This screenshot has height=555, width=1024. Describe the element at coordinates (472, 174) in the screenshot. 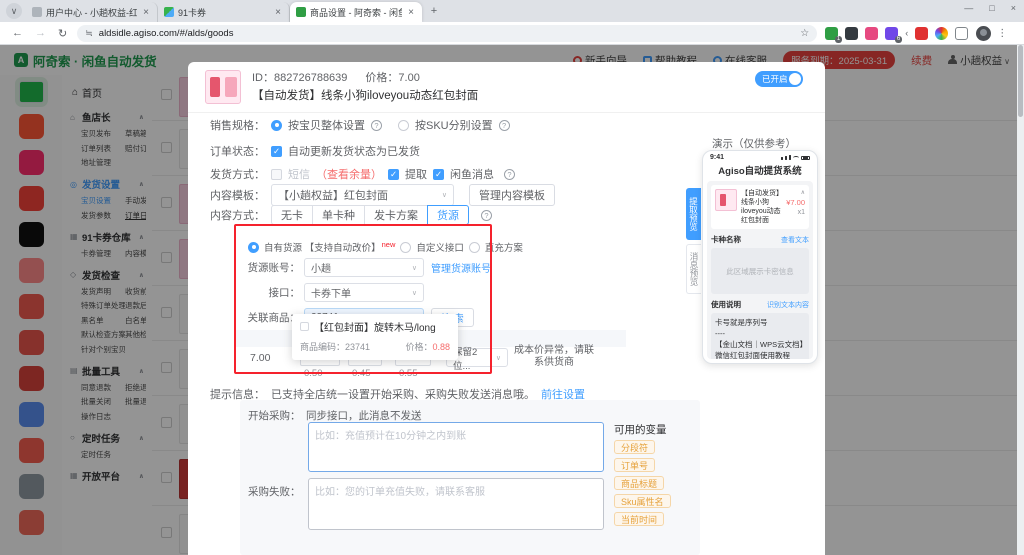

I see `fish-message-label: 闲鱼消息` at that location.